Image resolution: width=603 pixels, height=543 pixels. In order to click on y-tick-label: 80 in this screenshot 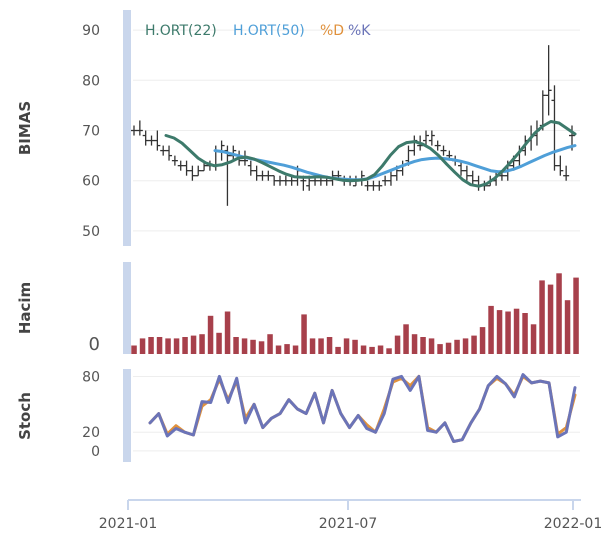, I will do `click(91, 377)`.